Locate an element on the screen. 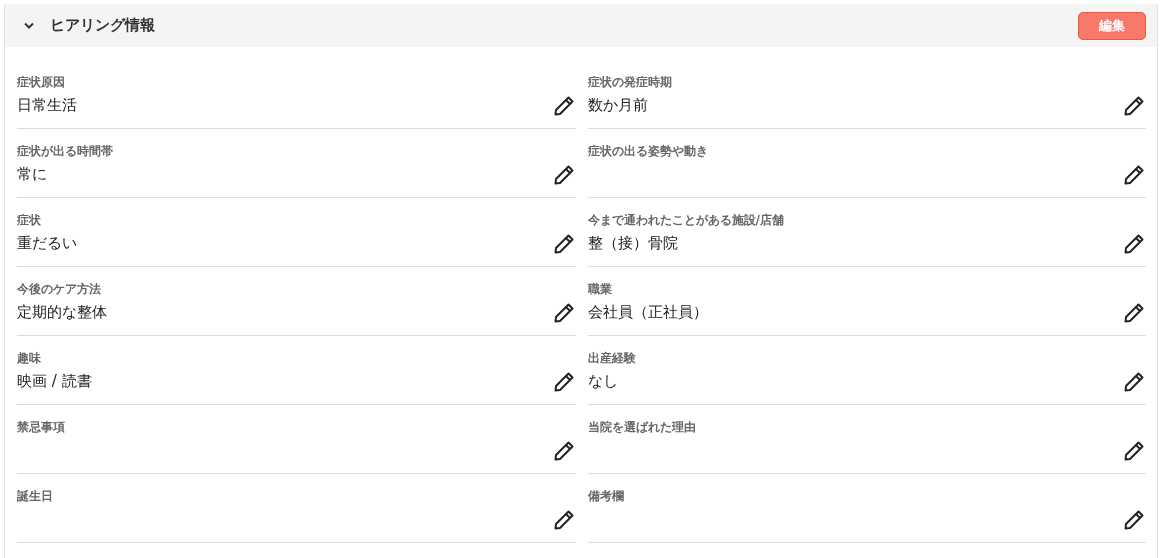 The width and height of the screenshot is (1165, 558). field-value: 映画 / 読書 is located at coordinates (54, 381).